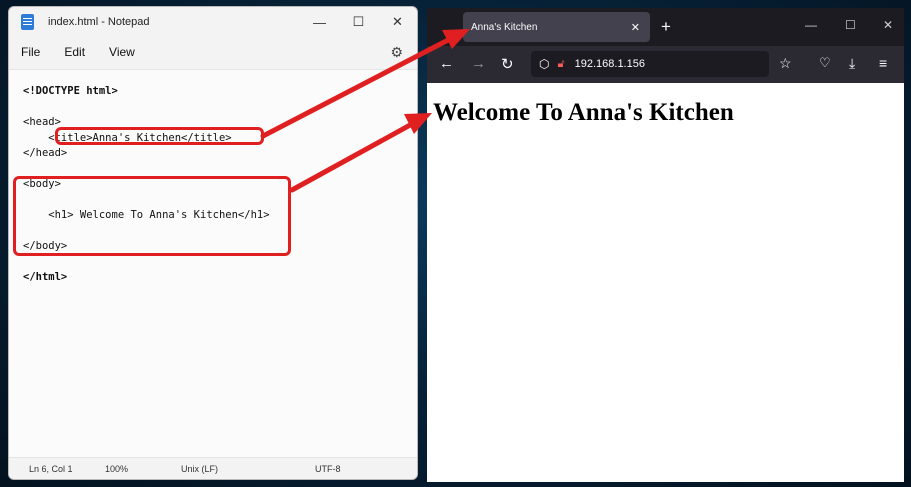 This screenshot has height=487, width=911. I want to click on arrow-to-heading, so click(360, 153).